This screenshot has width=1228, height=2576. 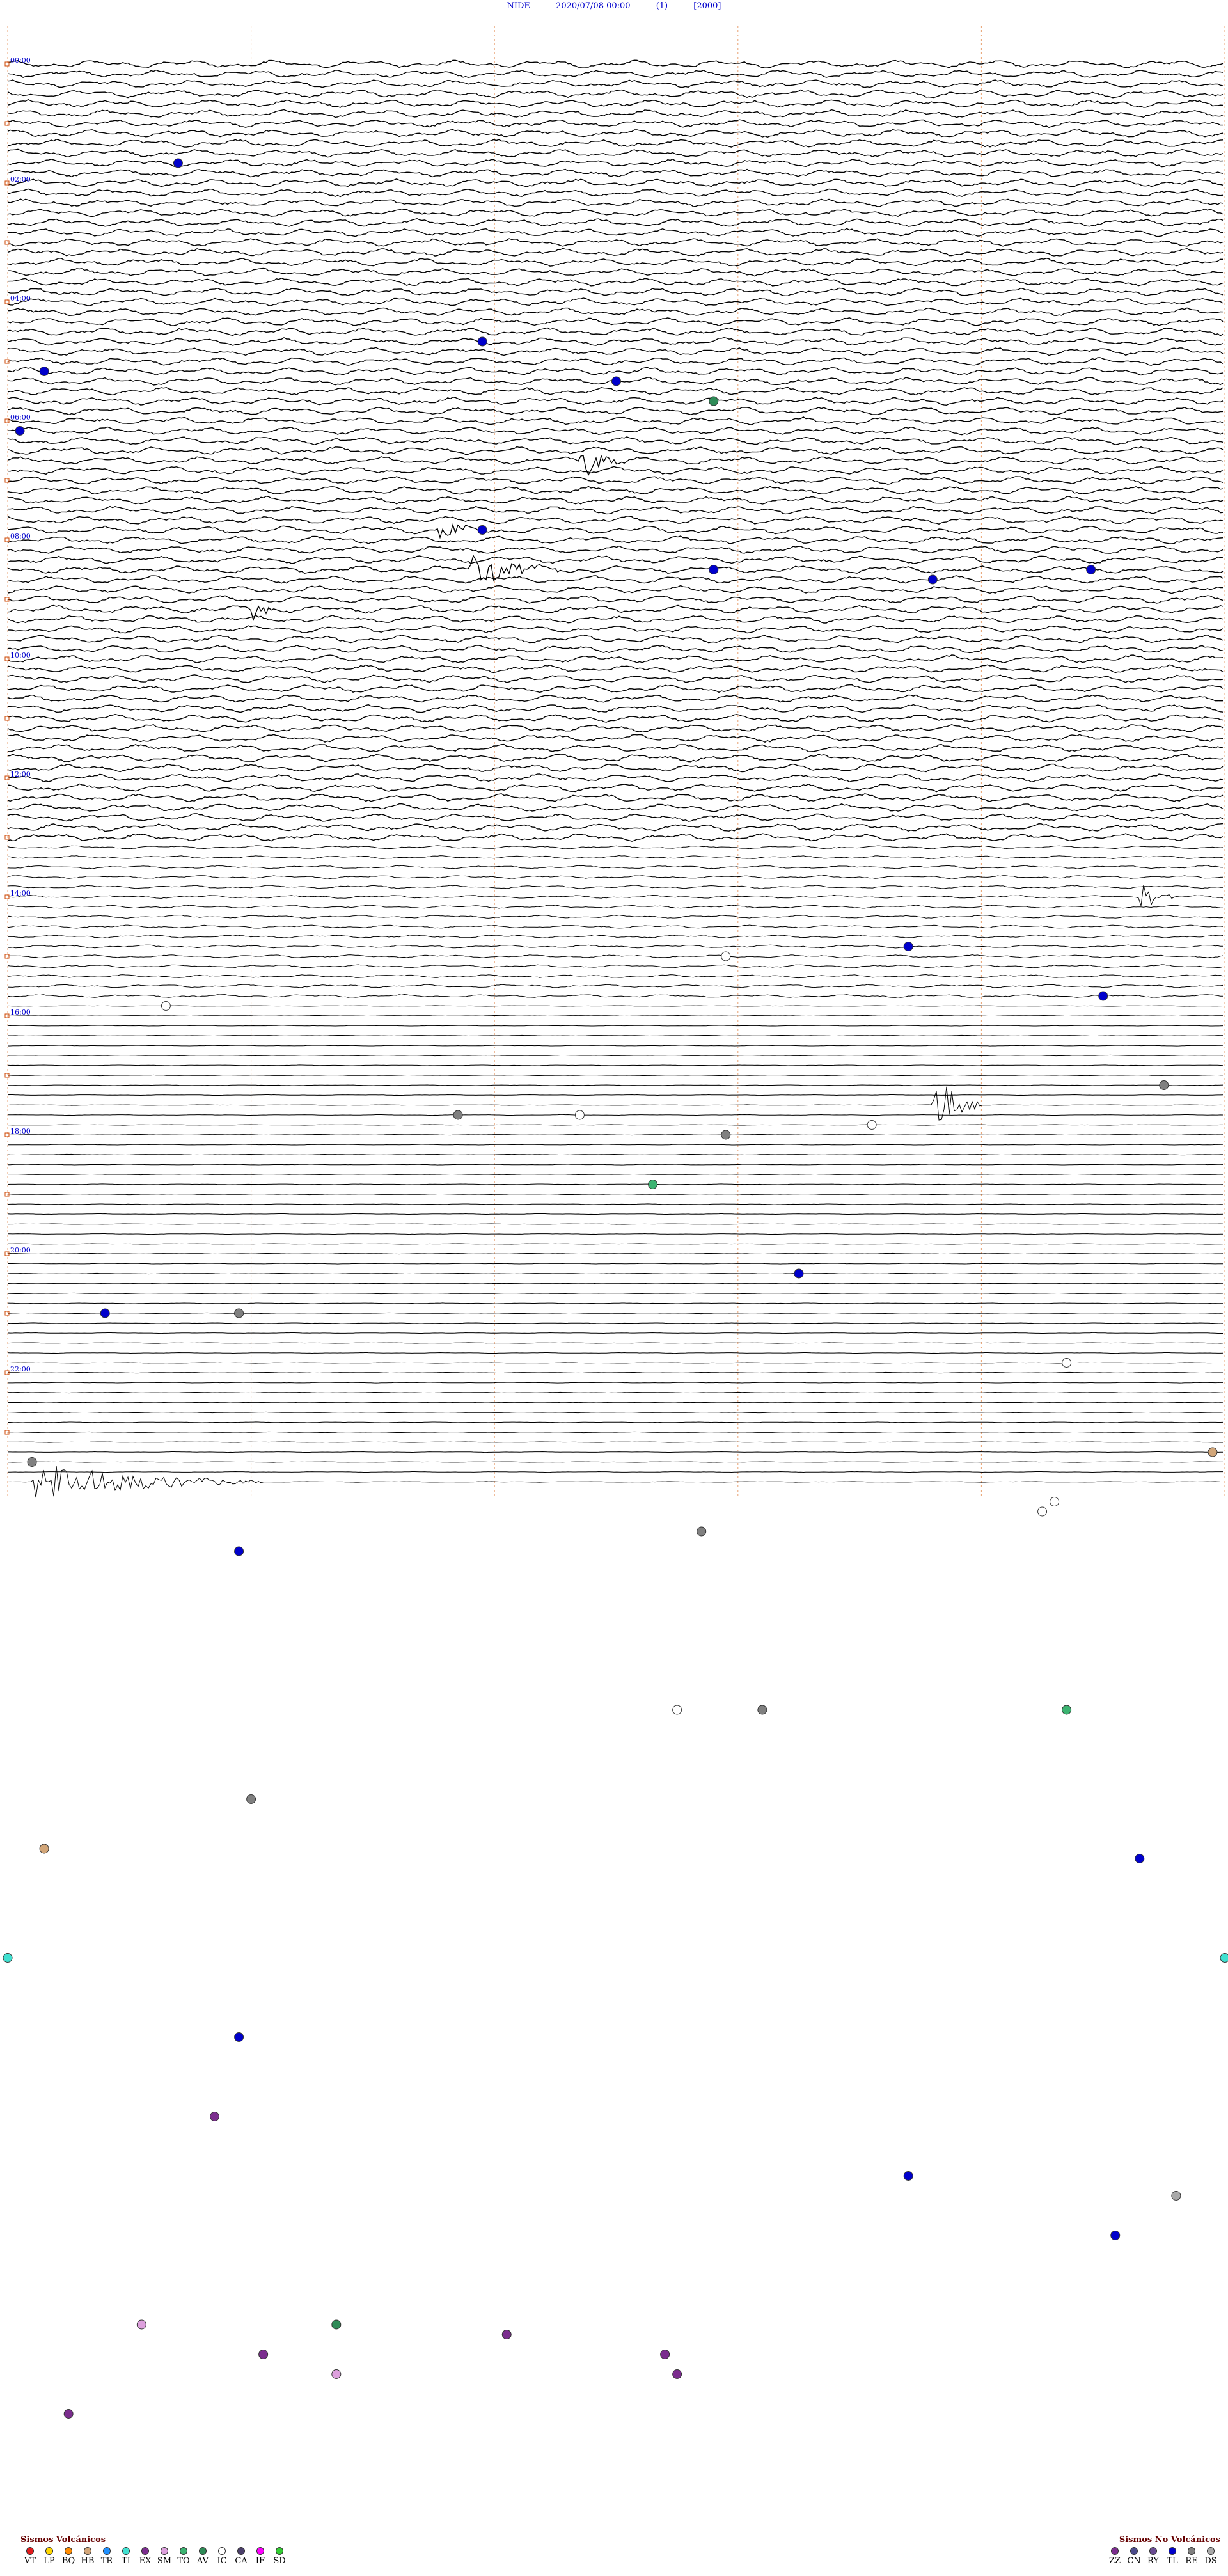 What do you see at coordinates (222, 2551) in the screenshot?
I see `volcanic-swatch-ic` at bounding box center [222, 2551].